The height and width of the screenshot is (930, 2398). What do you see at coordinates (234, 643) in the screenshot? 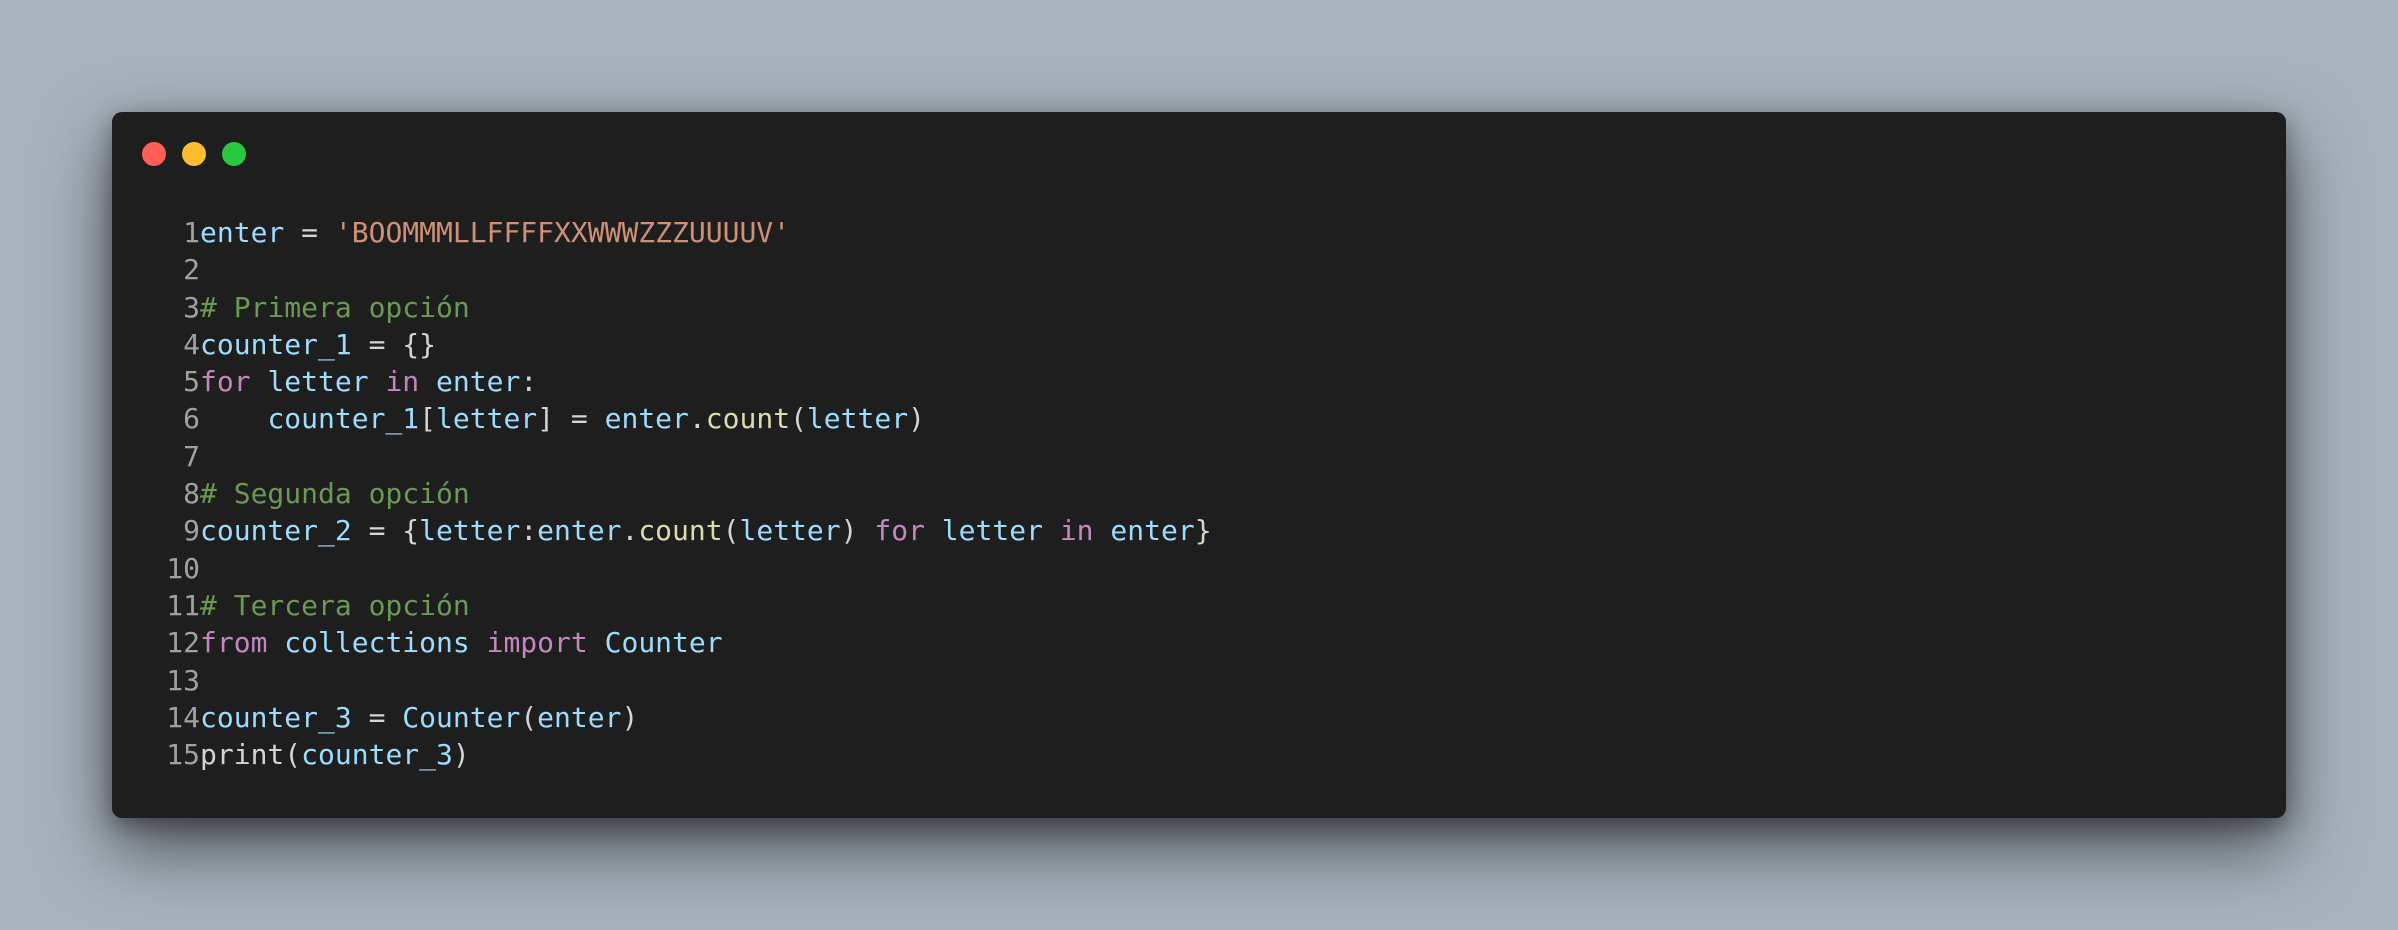
I see `code-token: from` at bounding box center [234, 643].